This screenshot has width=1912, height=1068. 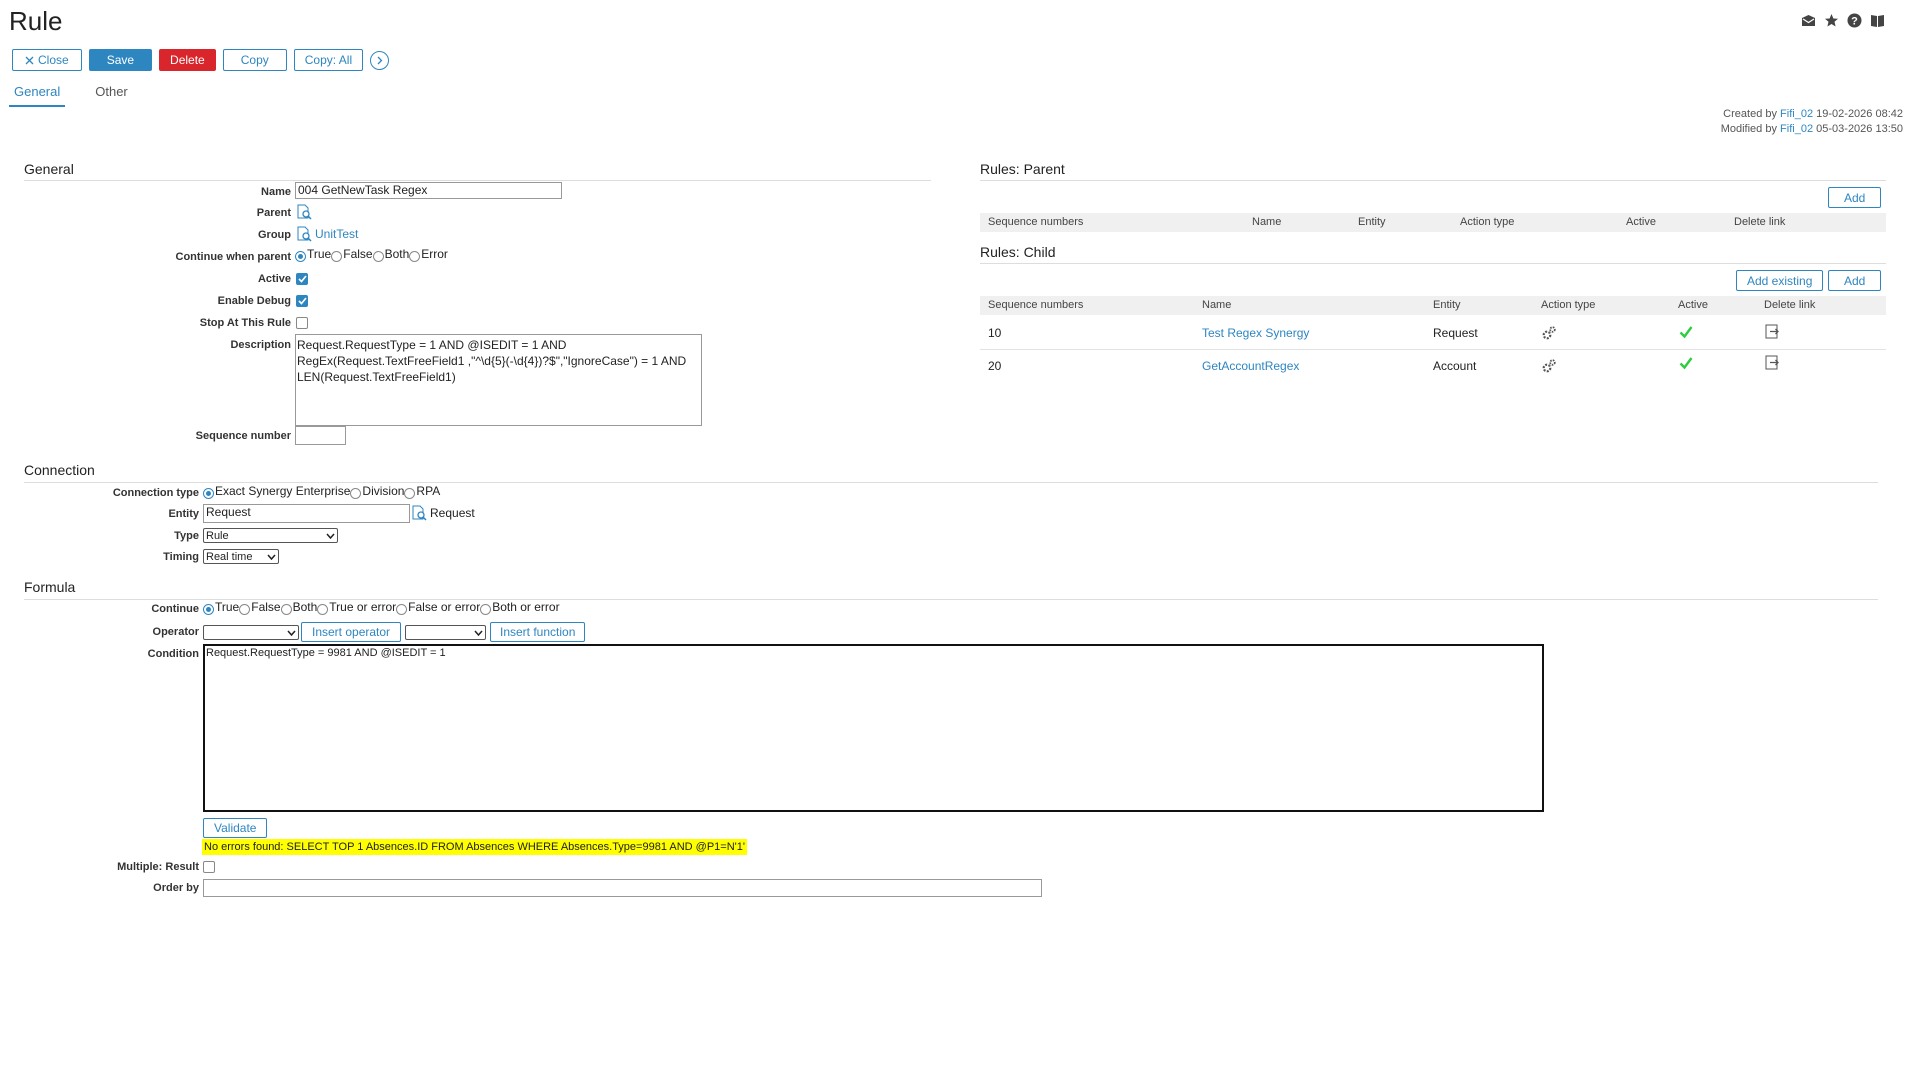 What do you see at coordinates (175, 632) in the screenshot?
I see `operator-label: Operator` at bounding box center [175, 632].